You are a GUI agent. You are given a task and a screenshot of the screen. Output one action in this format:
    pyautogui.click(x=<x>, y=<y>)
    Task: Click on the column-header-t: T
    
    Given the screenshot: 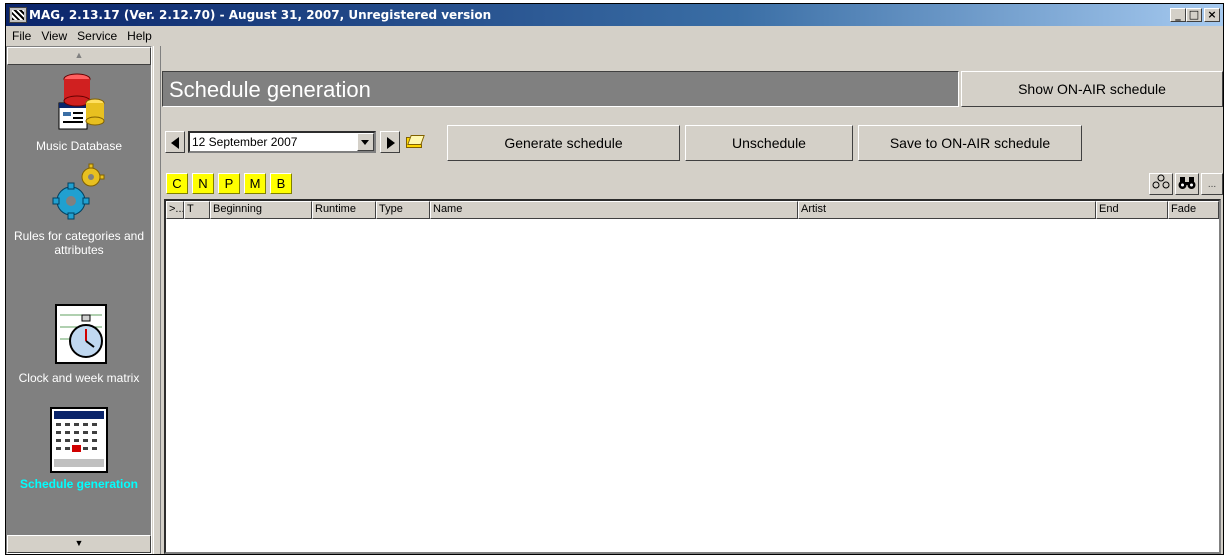 What is the action you would take?
    pyautogui.click(x=197, y=210)
    